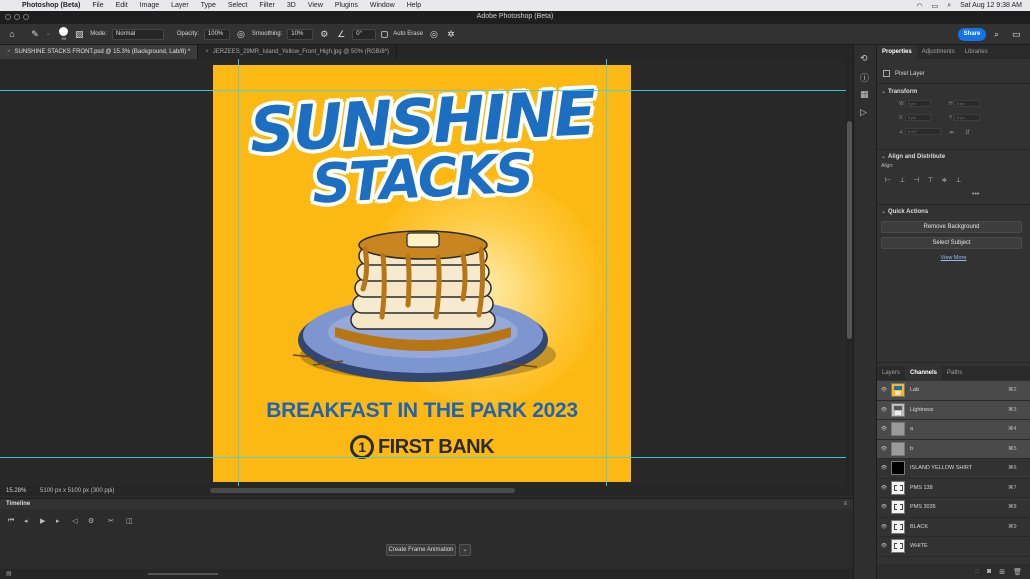 The width and height of the screenshot is (1030, 579). What do you see at coordinates (891, 373) in the screenshot?
I see `tab-layers: Layers` at bounding box center [891, 373].